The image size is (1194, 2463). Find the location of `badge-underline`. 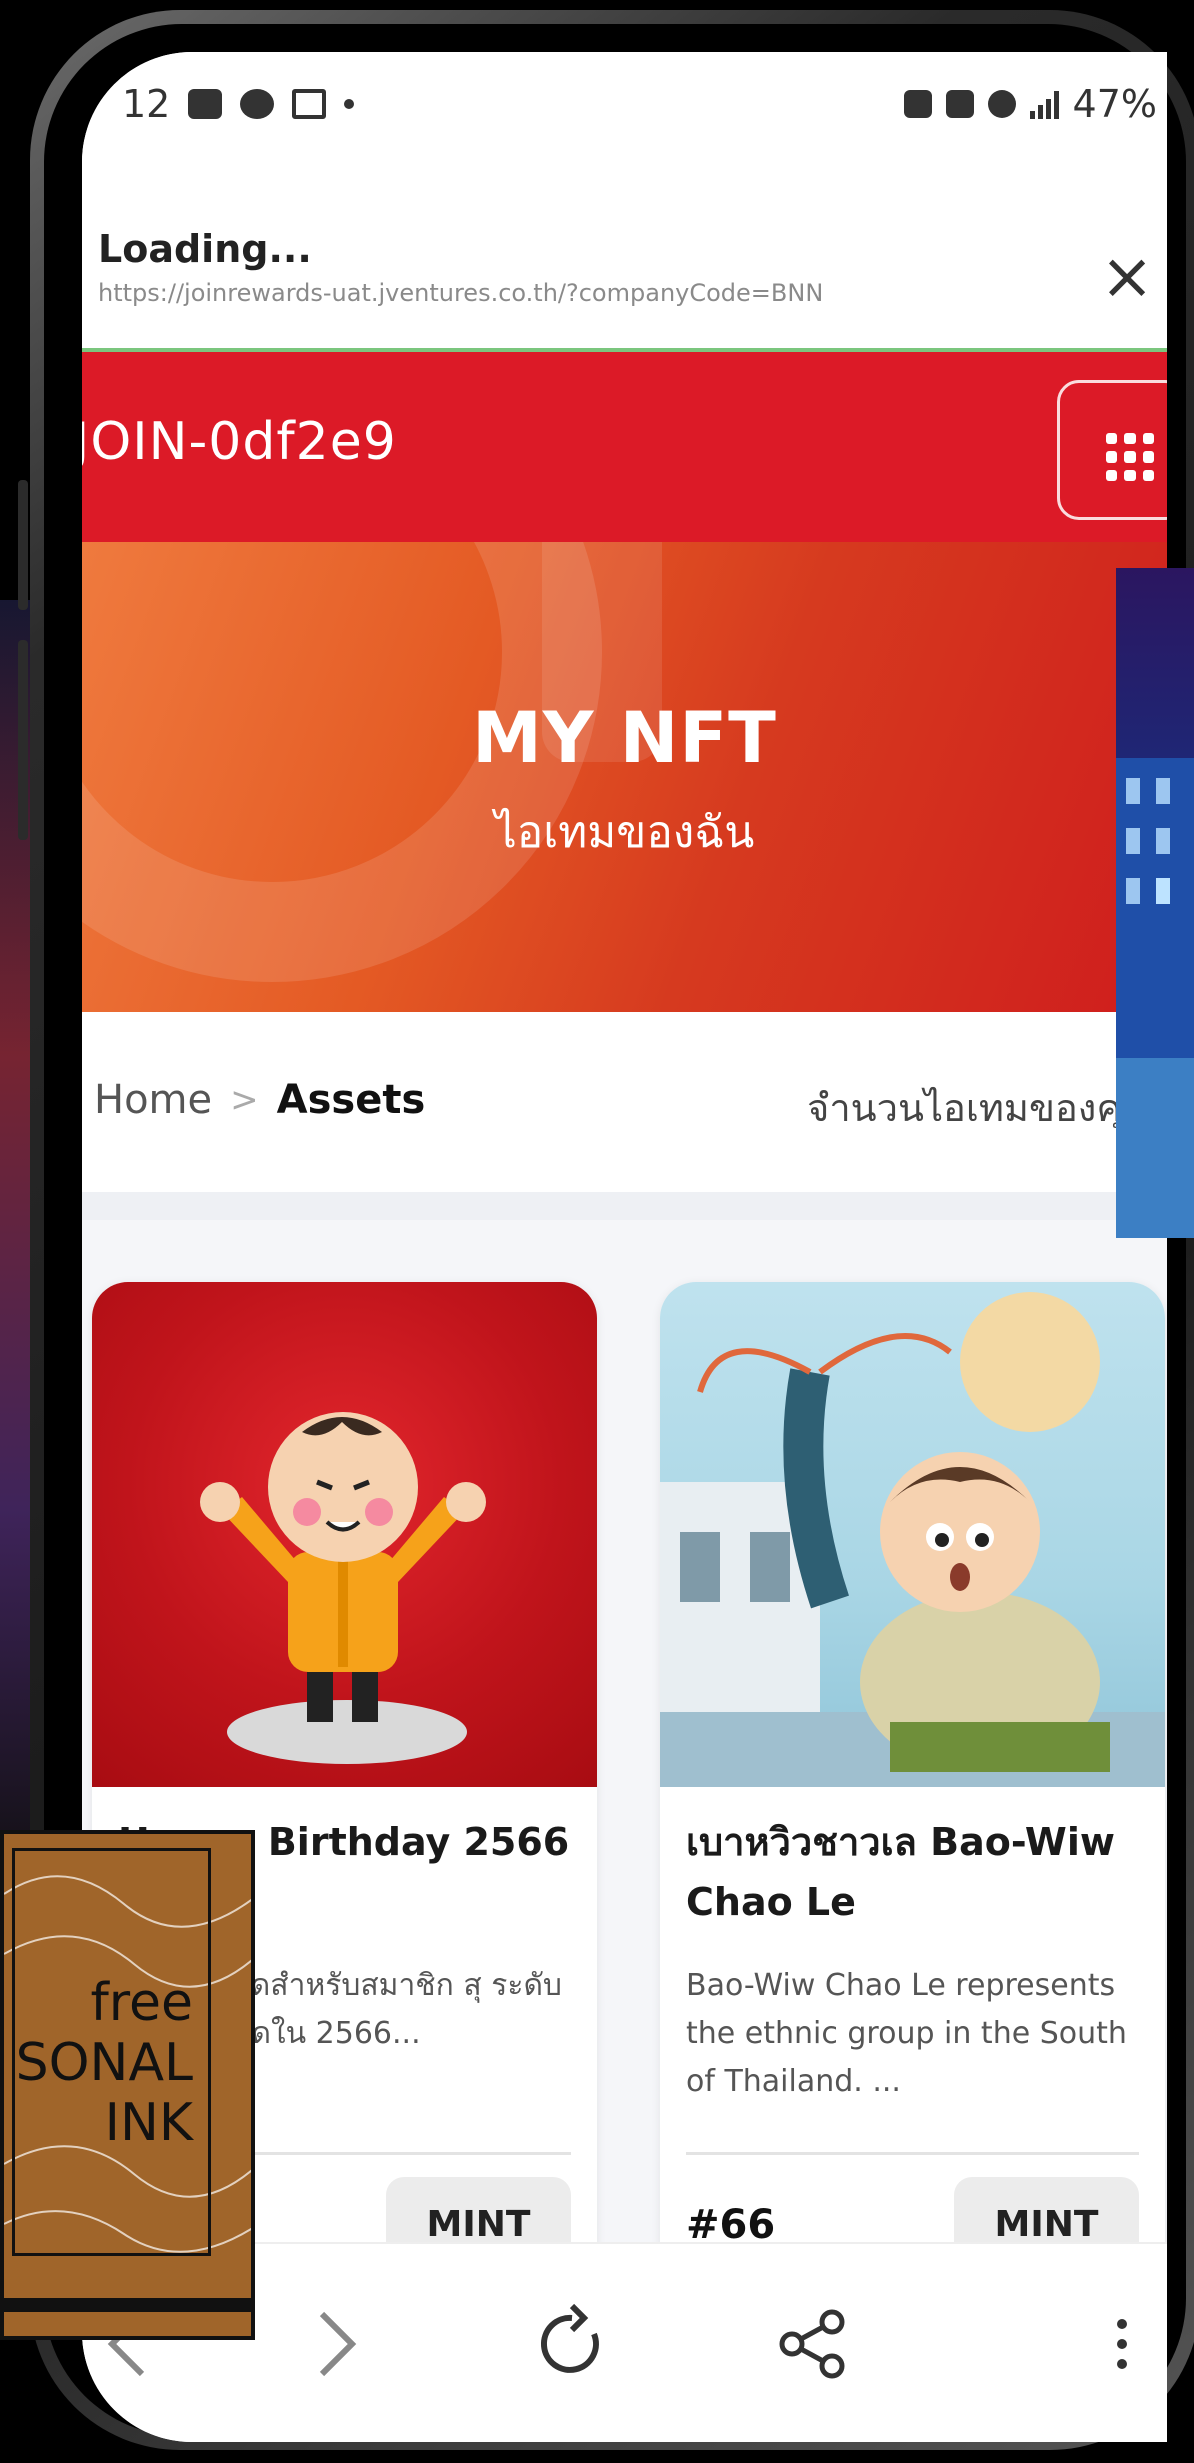

badge-underline is located at coordinates (127, 2305).